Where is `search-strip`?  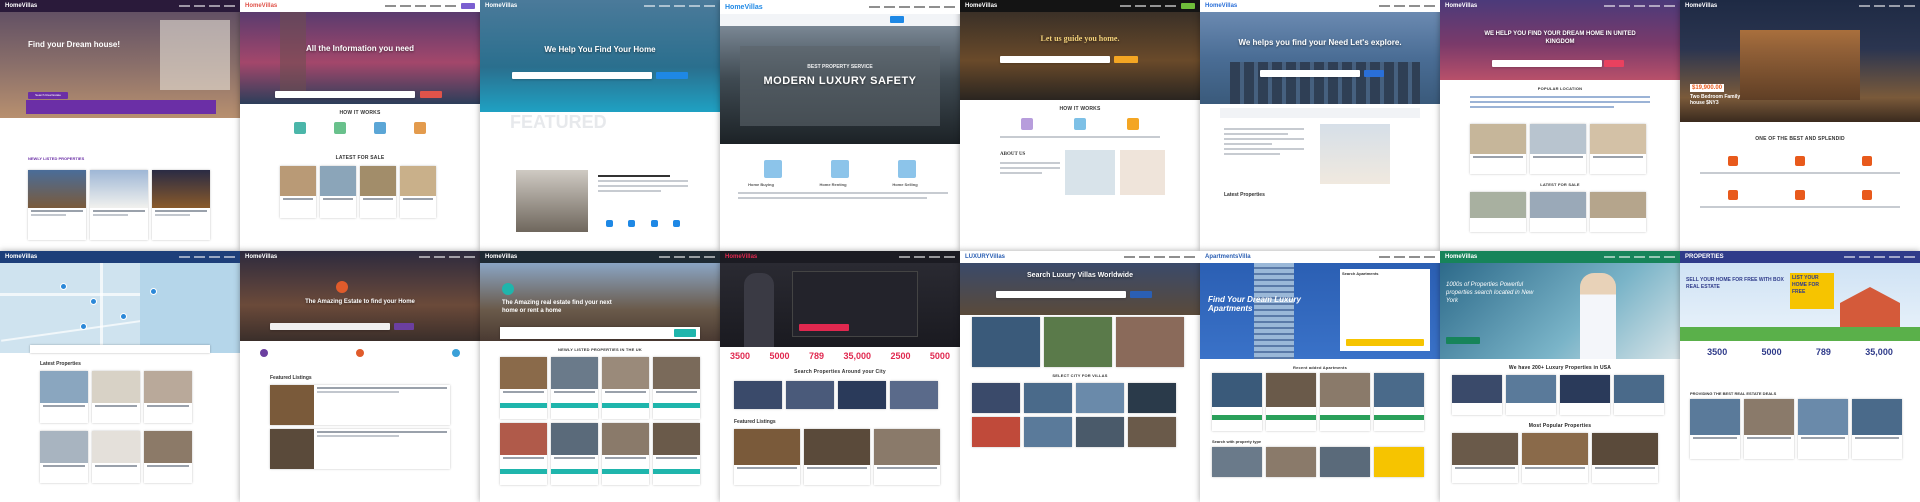 search-strip is located at coordinates (840, 20).